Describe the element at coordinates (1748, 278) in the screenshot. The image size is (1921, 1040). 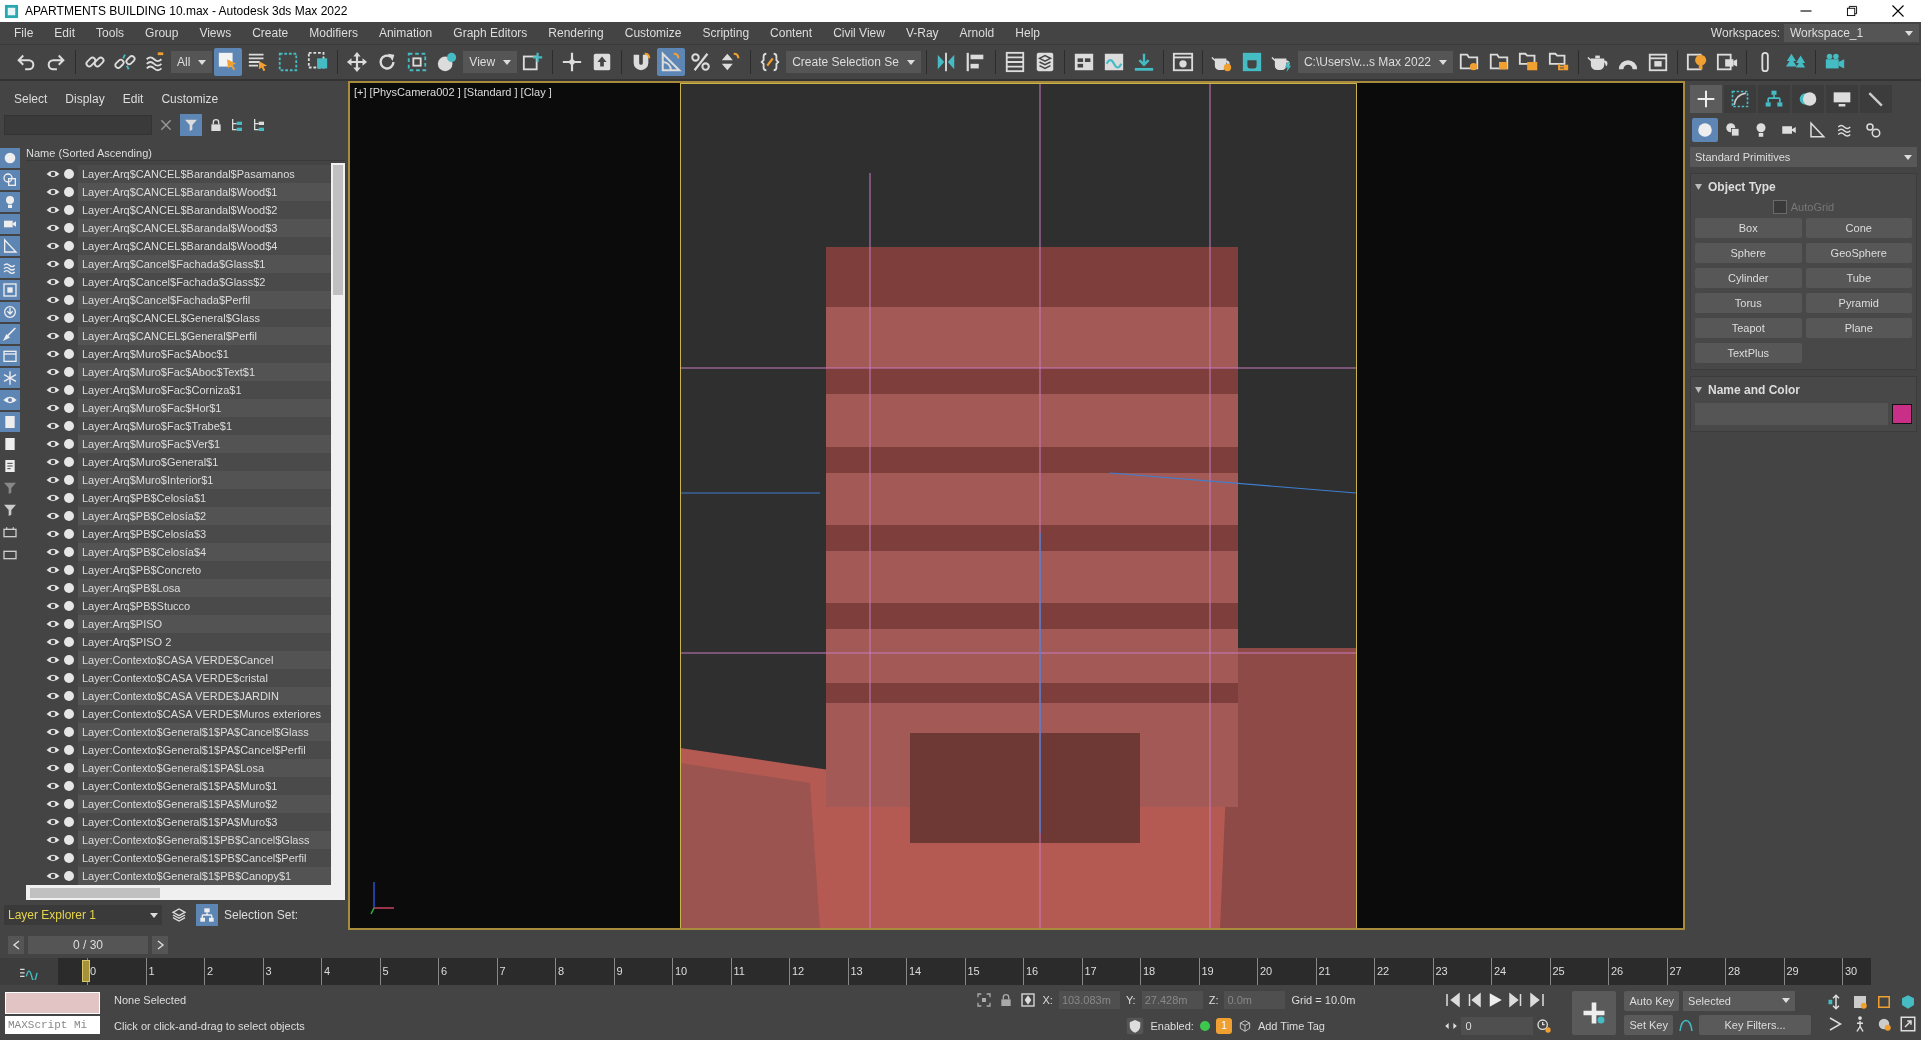
I see `primitive-button: Cylinder` at that location.